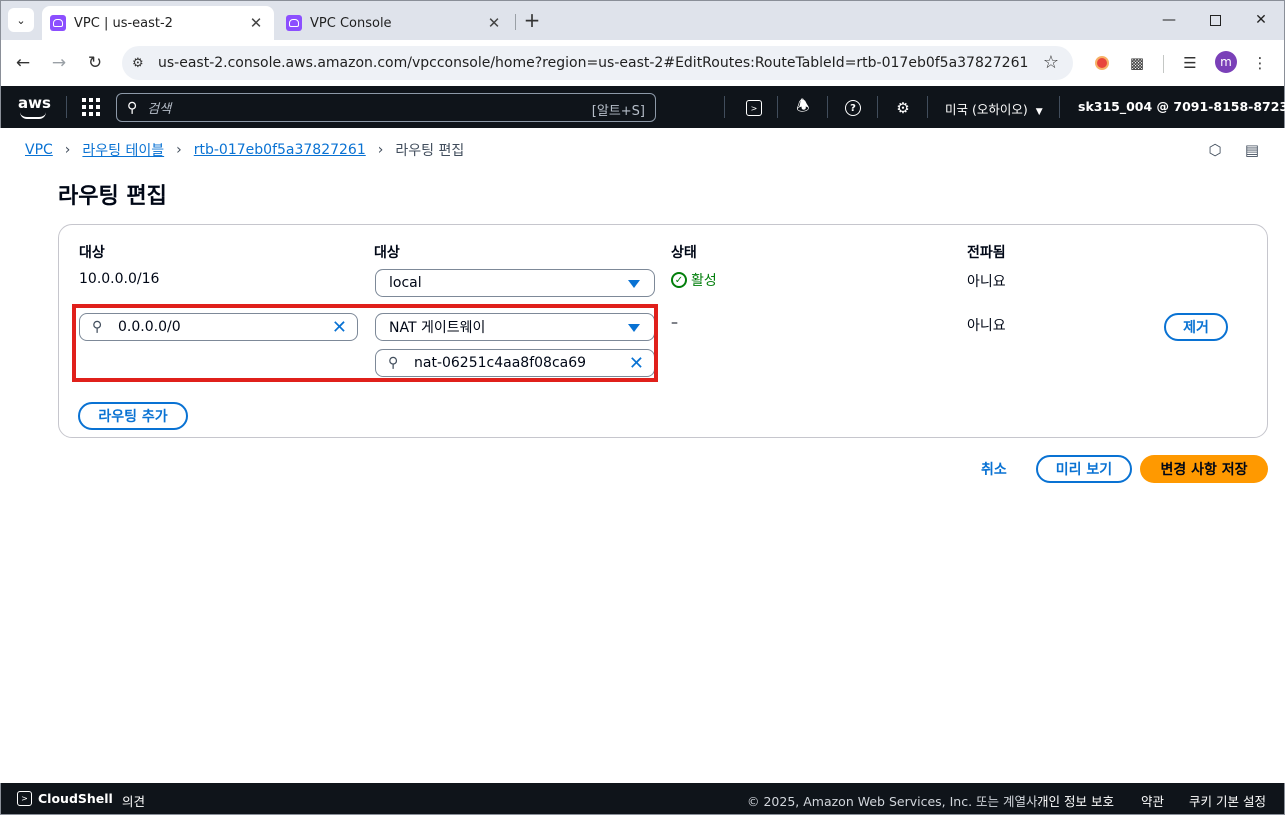 The width and height of the screenshot is (1285, 815). Describe the element at coordinates (1169, 20) in the screenshot. I see `minimize-icon: —` at that location.